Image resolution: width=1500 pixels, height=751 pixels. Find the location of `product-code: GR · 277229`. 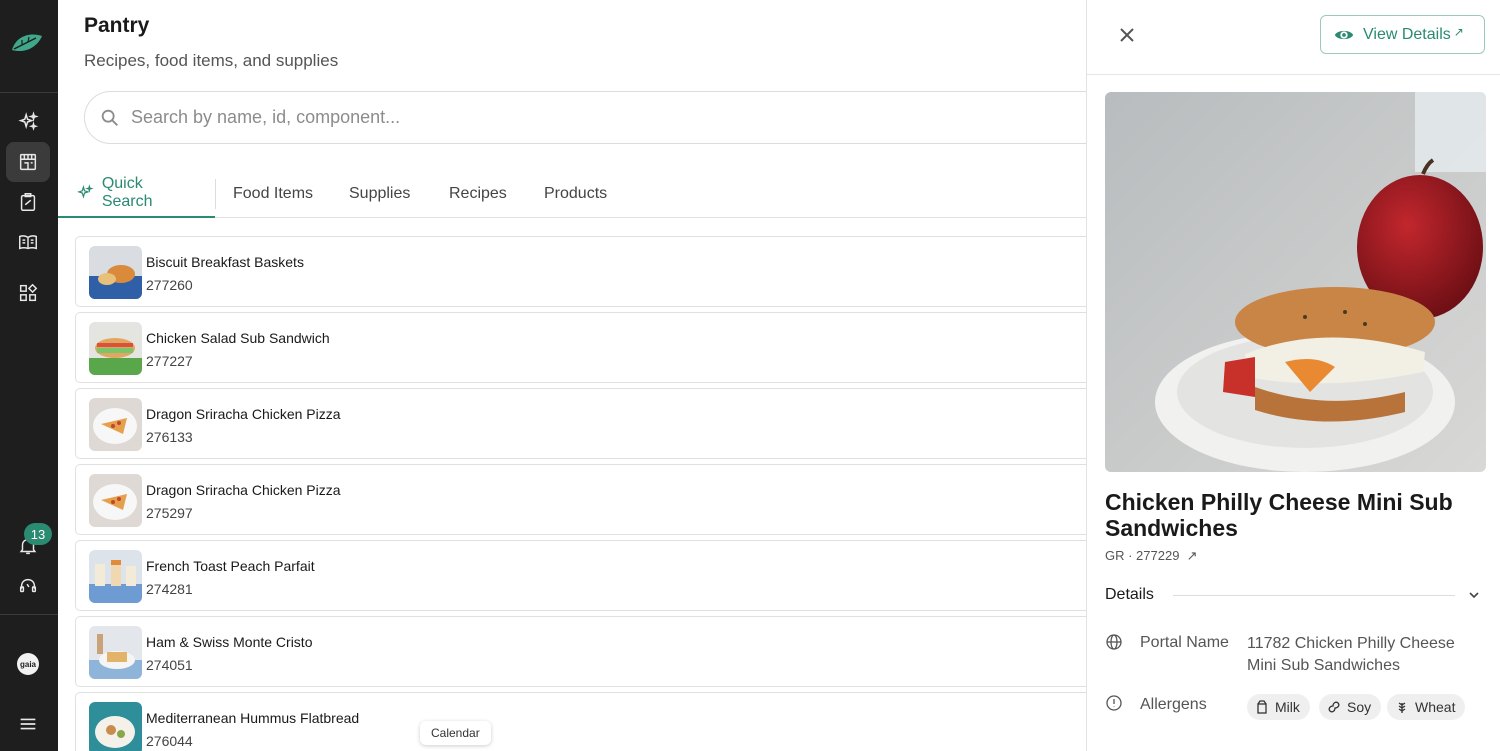

product-code: GR · 277229 is located at coordinates (1142, 555).